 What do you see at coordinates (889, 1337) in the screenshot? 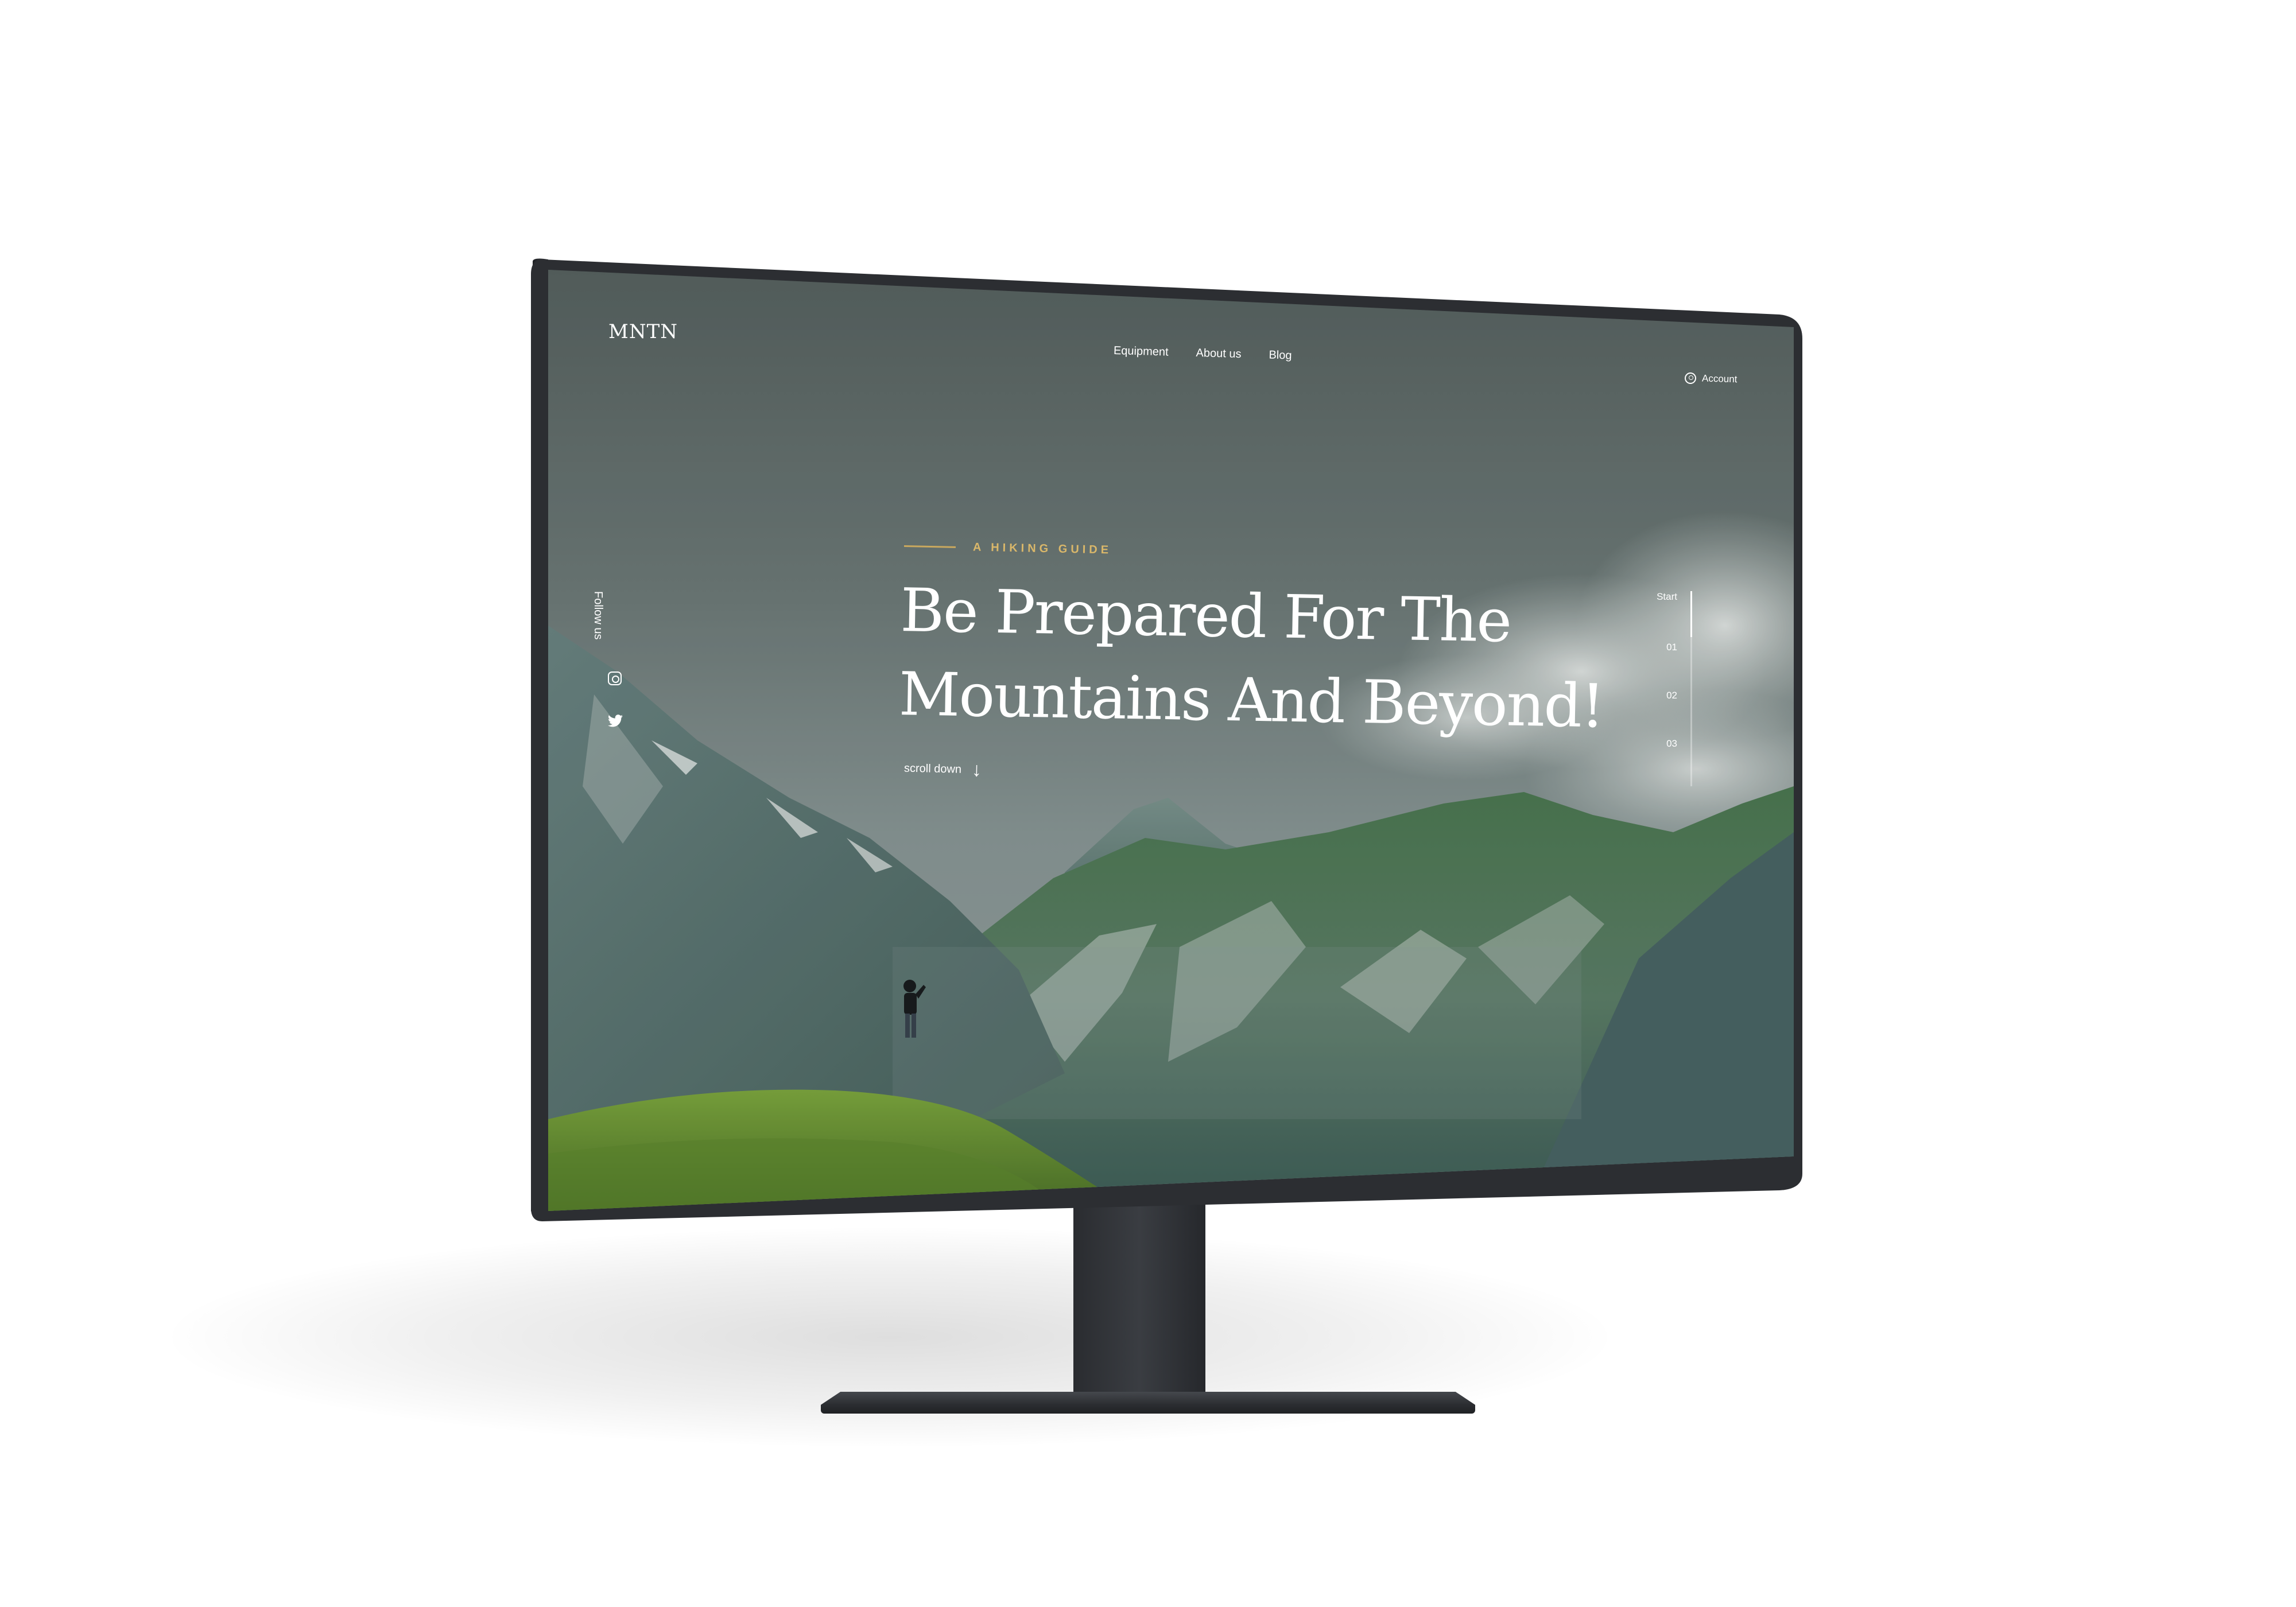
I see `floor-shadow` at bounding box center [889, 1337].